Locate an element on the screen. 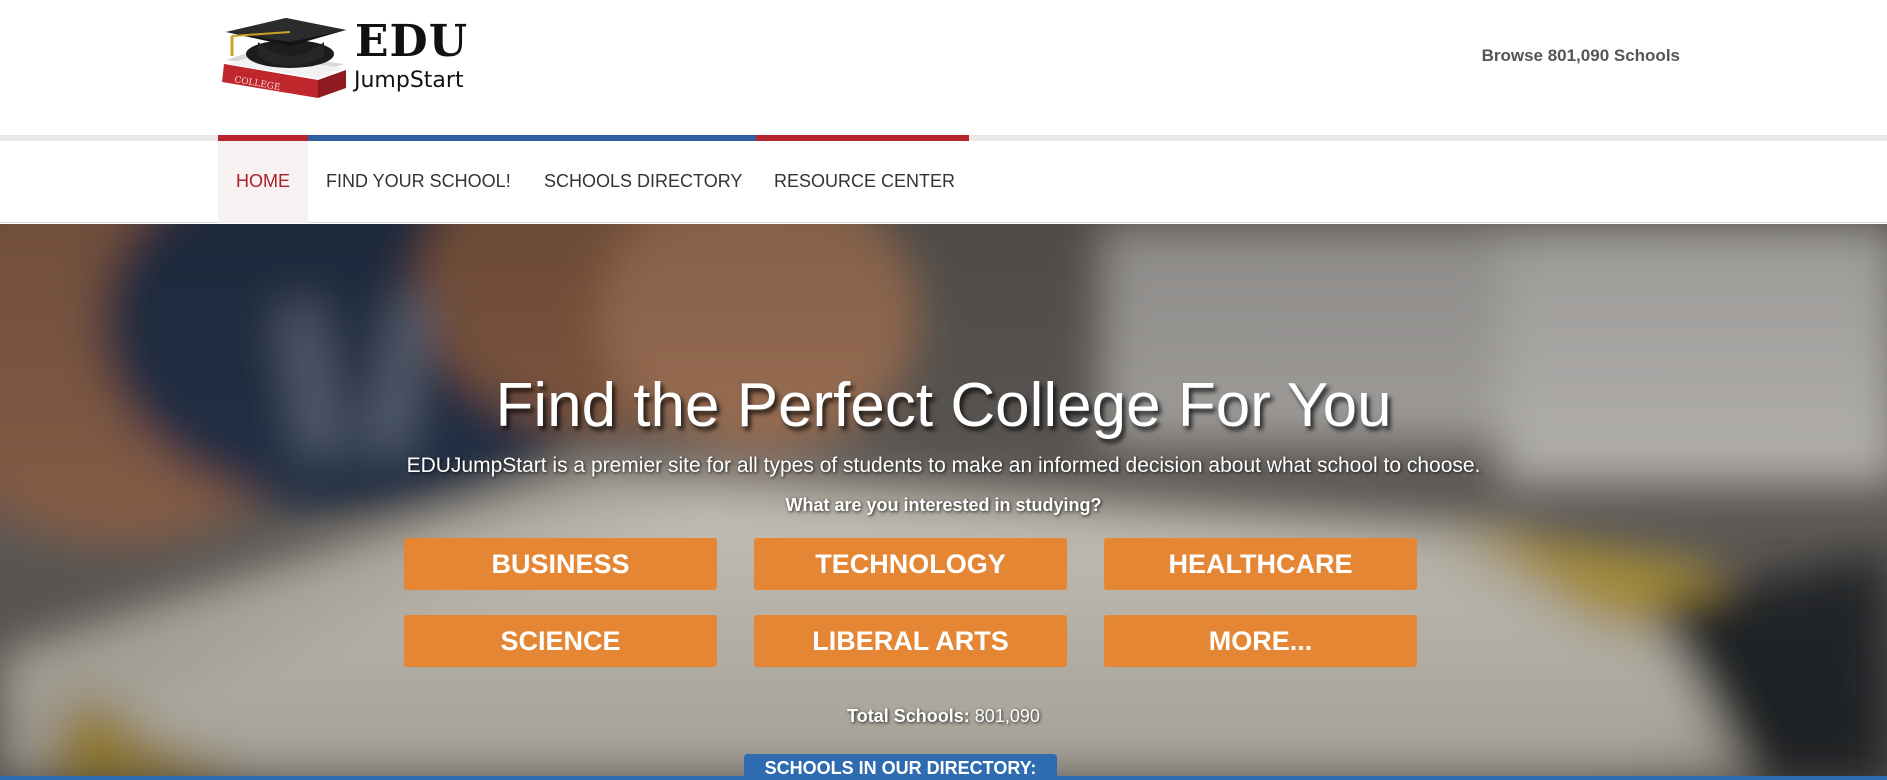 The height and width of the screenshot is (780, 1887). study-question: What are you interested in studying? is located at coordinates (943, 505).